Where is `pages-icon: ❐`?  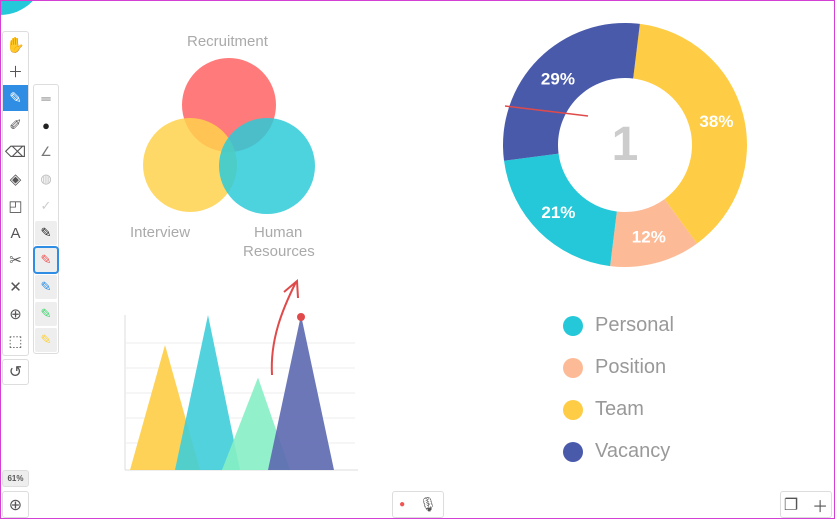
pages-icon: ❐ is located at coordinates (791, 505).